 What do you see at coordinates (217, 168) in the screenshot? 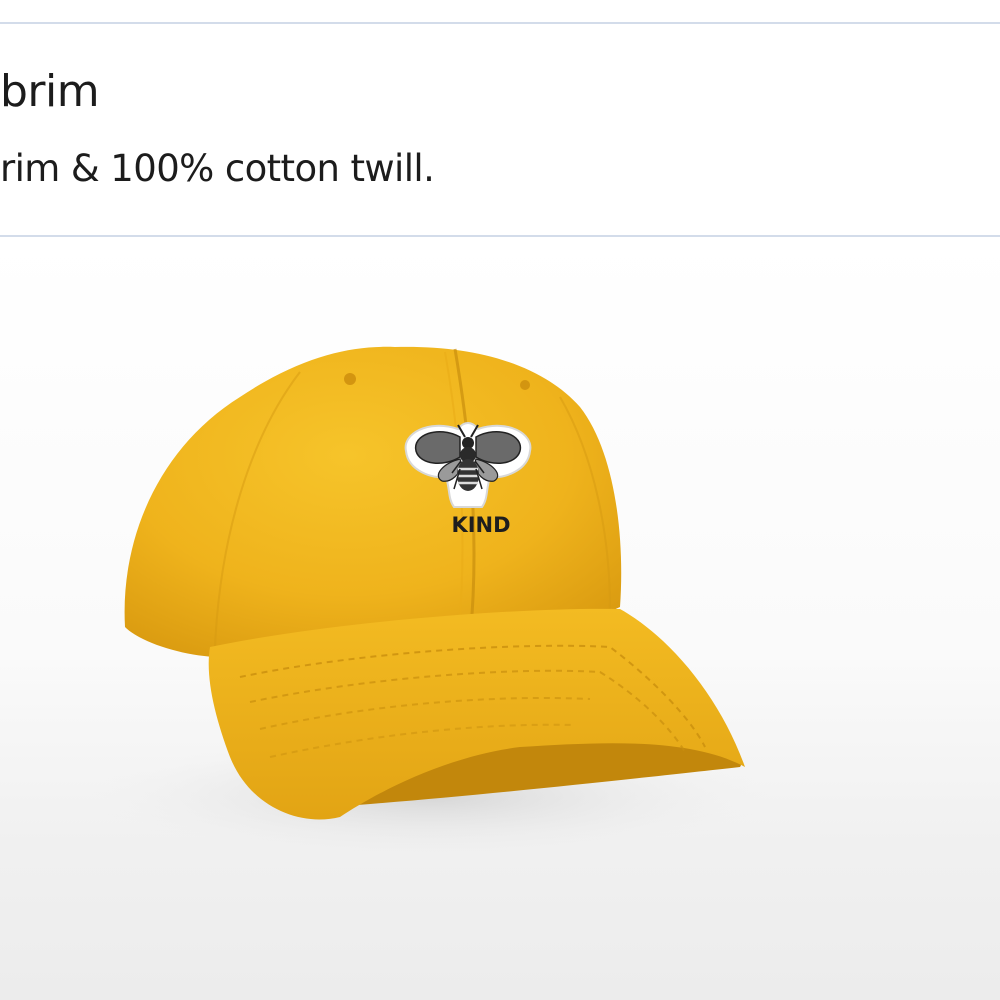
I see `product-description: rim & 100% cotton twill.` at bounding box center [217, 168].